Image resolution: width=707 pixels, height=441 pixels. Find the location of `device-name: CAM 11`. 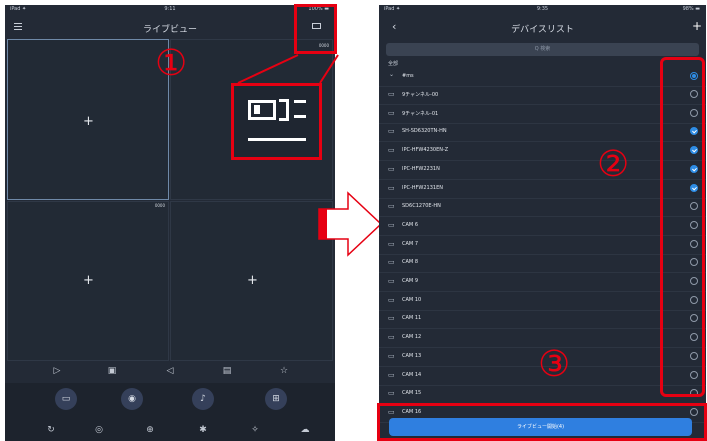

device-name: CAM 11 is located at coordinates (412, 318).